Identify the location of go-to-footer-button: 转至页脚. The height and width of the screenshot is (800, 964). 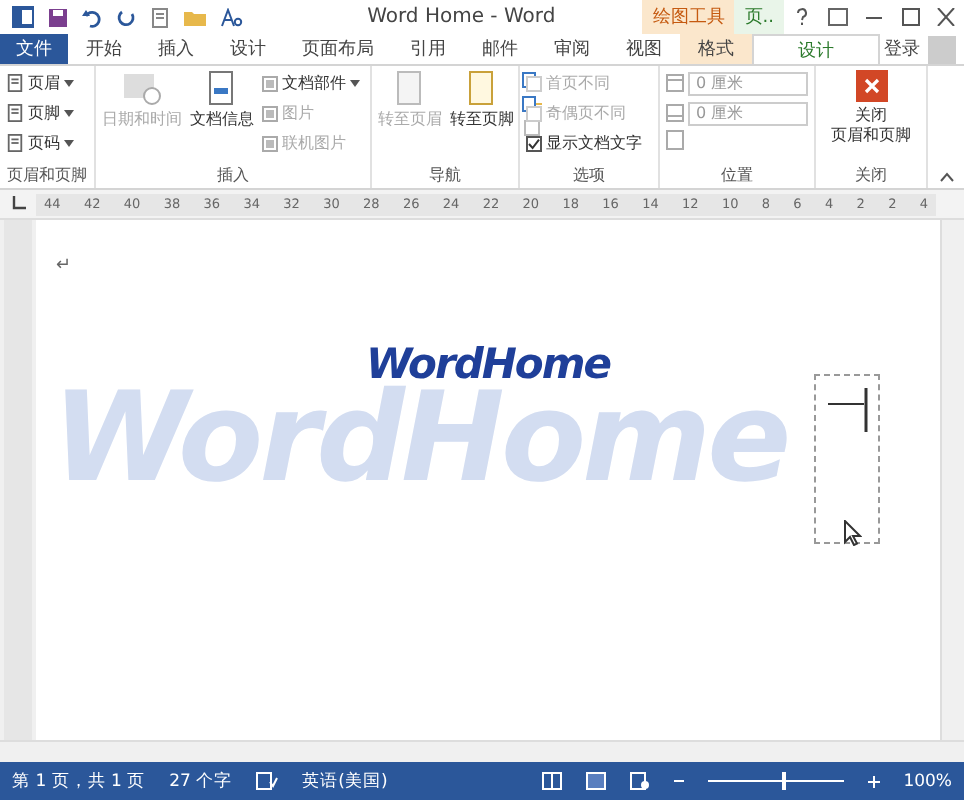
(482, 117).